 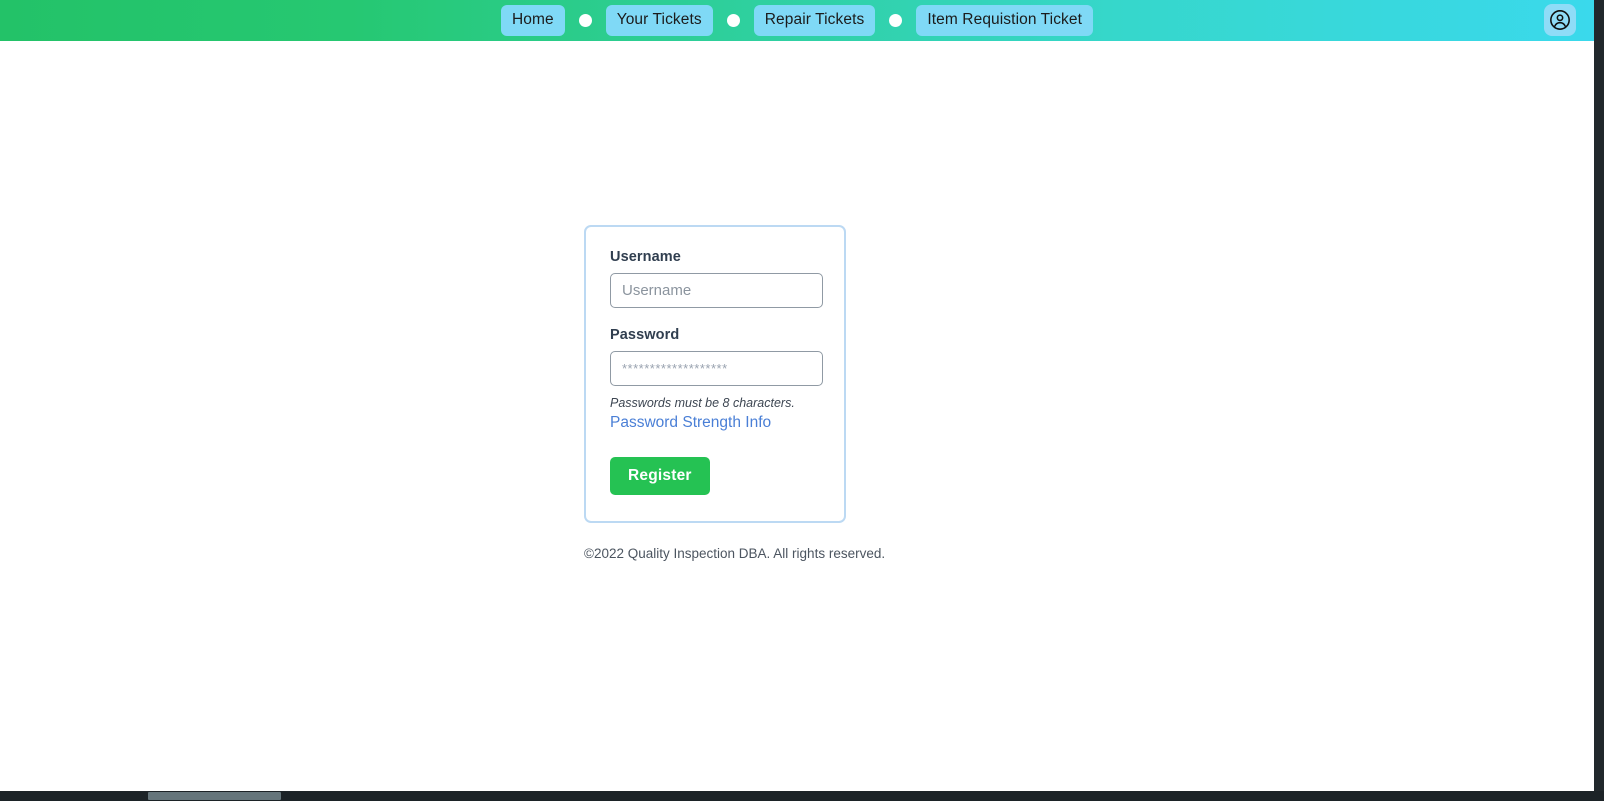 What do you see at coordinates (802, 796) in the screenshot?
I see `horizontal-scrollbar` at bounding box center [802, 796].